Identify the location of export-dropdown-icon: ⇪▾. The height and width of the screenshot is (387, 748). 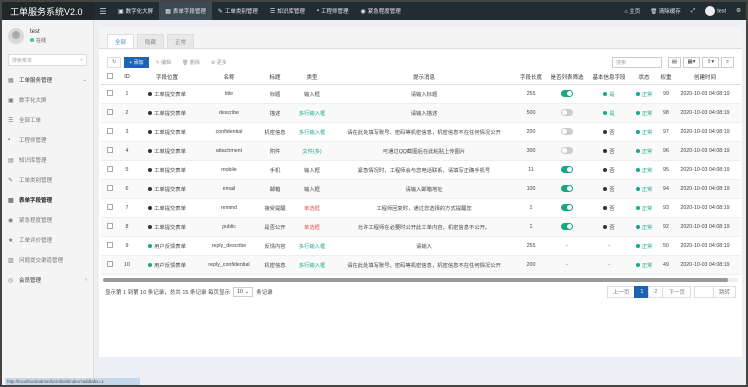
(710, 62).